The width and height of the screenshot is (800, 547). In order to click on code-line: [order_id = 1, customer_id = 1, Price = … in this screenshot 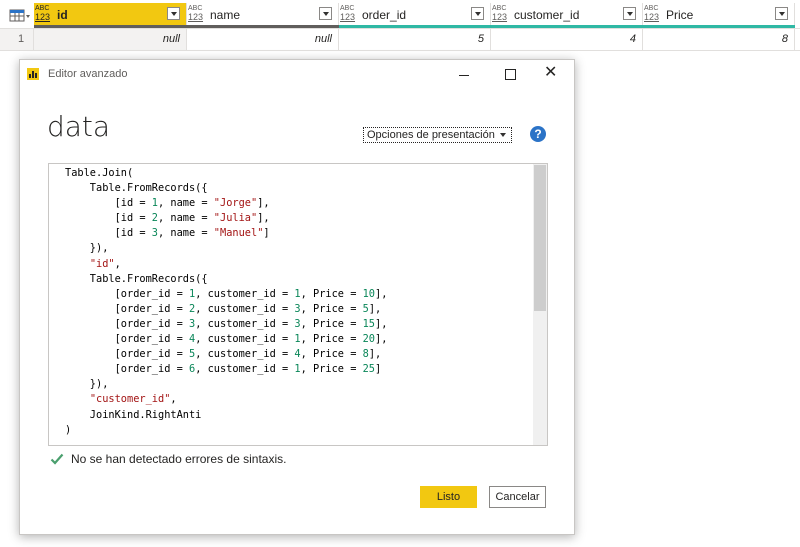, I will do `click(226, 294)`.